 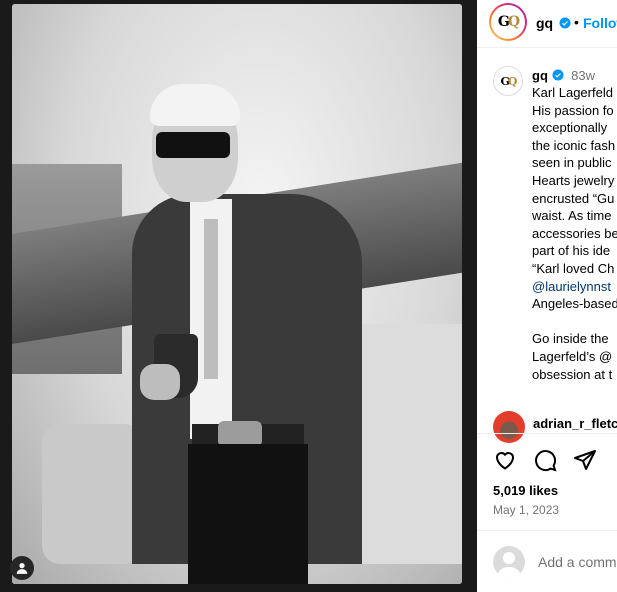 I want to click on add-comment-input: Add a comm, so click(x=577, y=562).